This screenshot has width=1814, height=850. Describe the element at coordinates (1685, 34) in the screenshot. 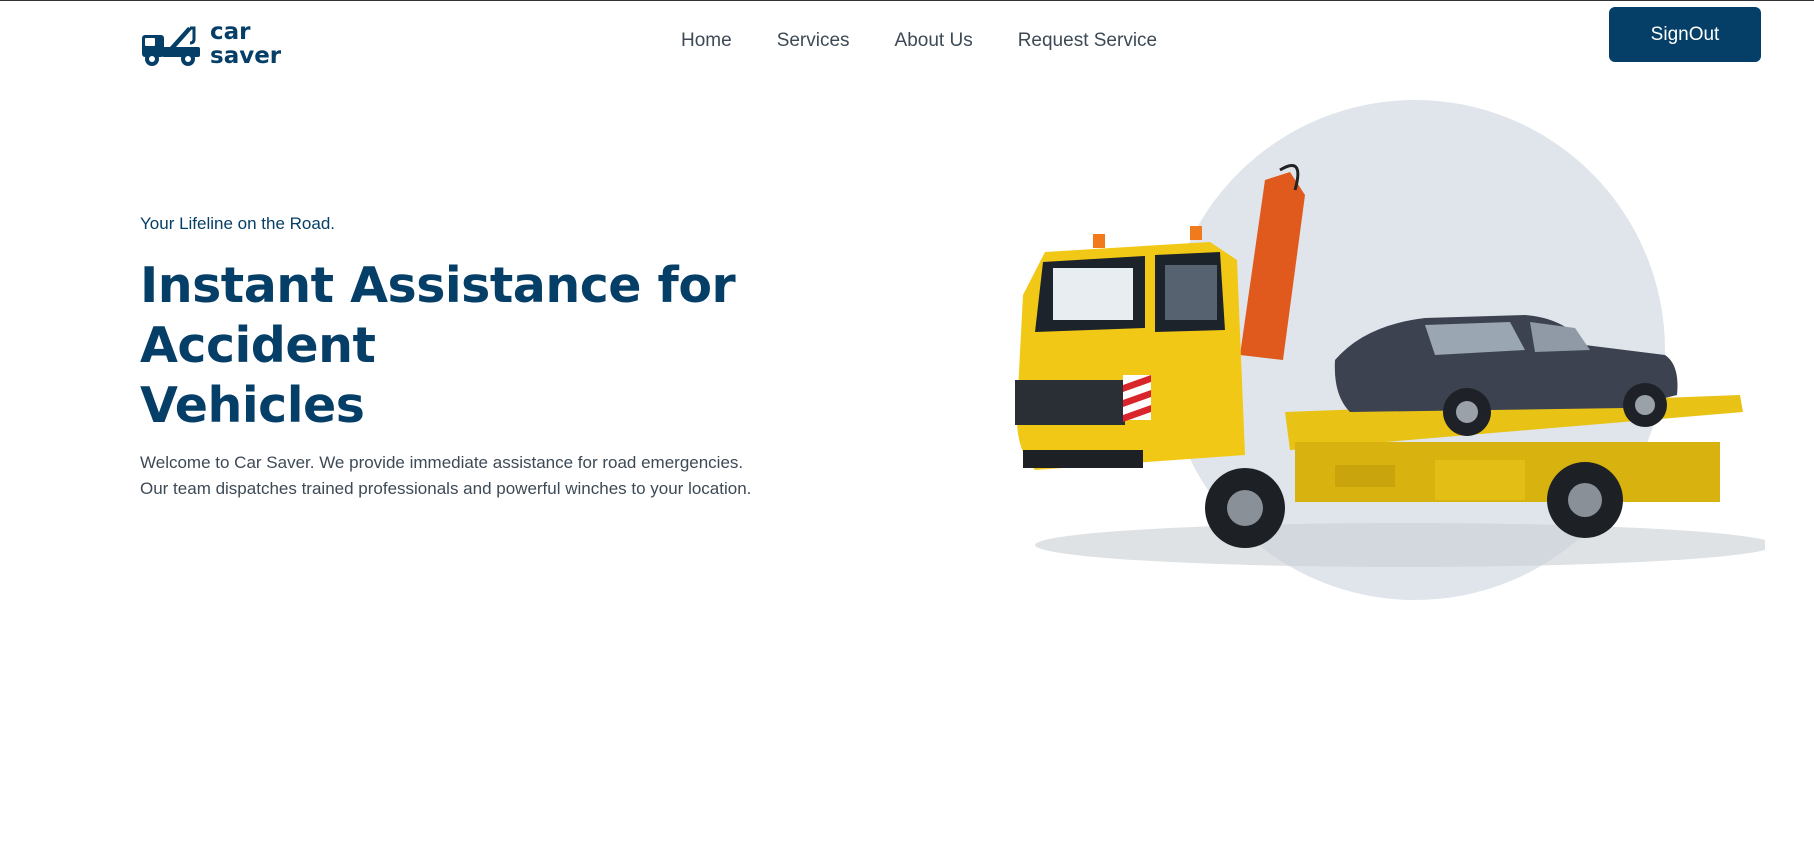

I see `signout-button: SignOut` at that location.